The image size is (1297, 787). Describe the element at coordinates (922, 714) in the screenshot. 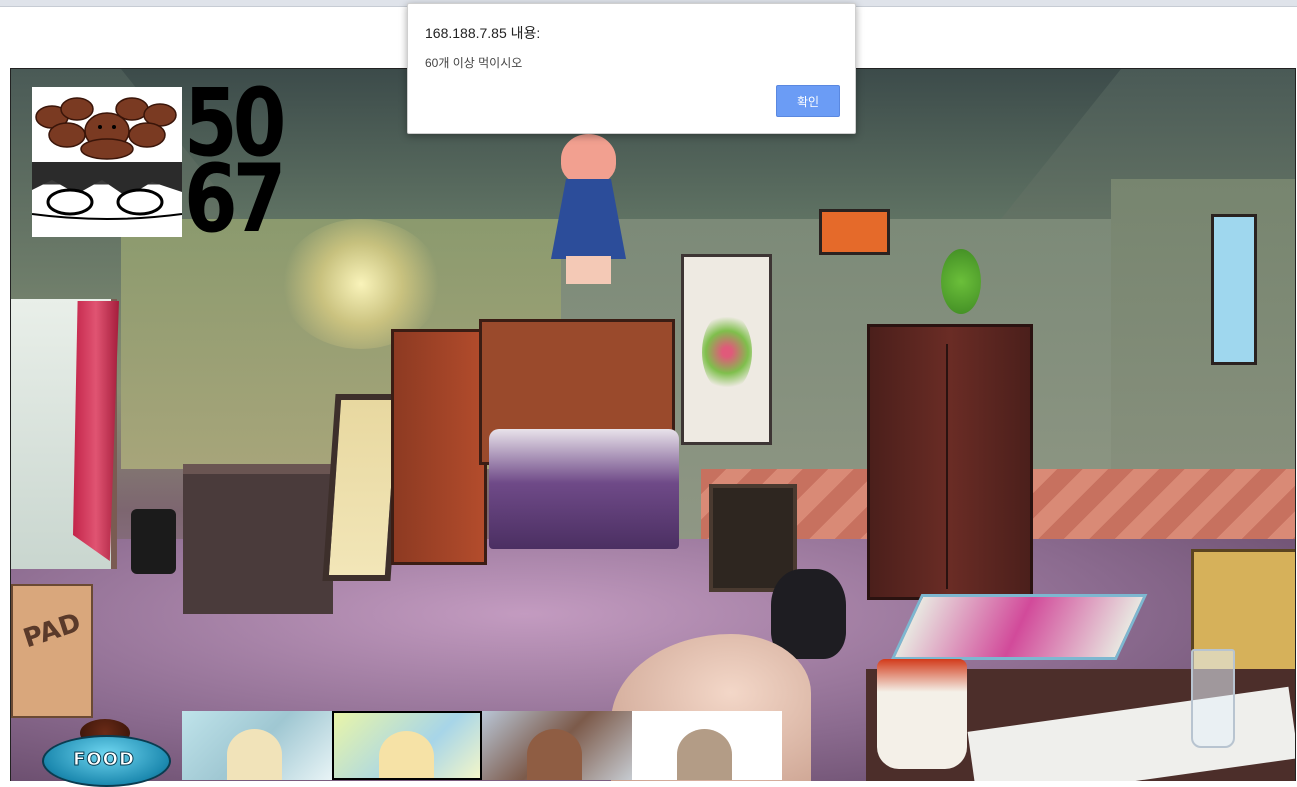

I see `ramen-cup` at that location.